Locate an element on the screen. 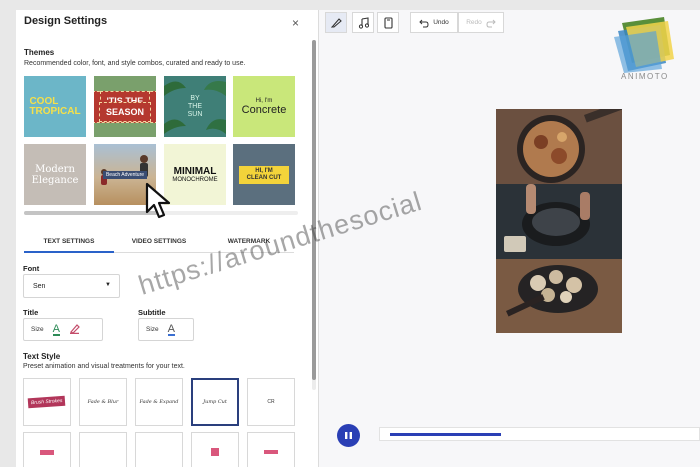 The image size is (700, 467). phone-button is located at coordinates (388, 22).